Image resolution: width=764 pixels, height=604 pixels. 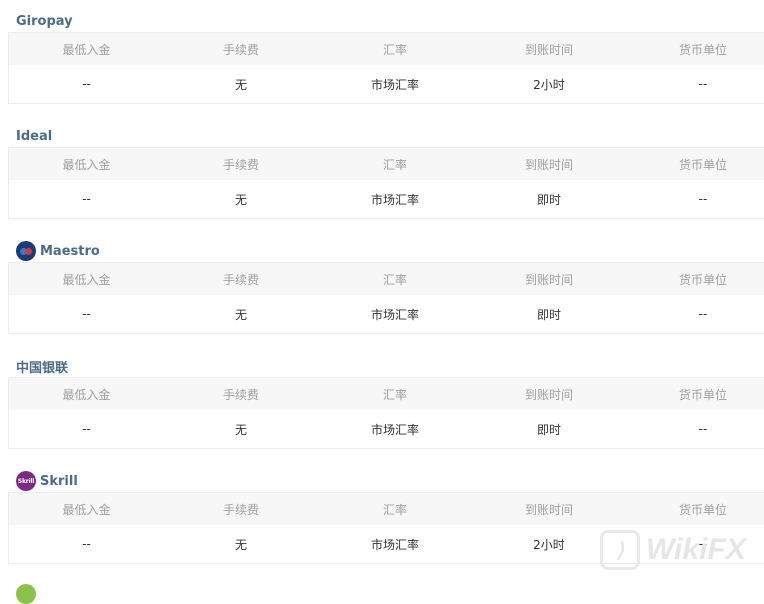 I want to click on method-title: 中国银联, so click(x=42, y=366).